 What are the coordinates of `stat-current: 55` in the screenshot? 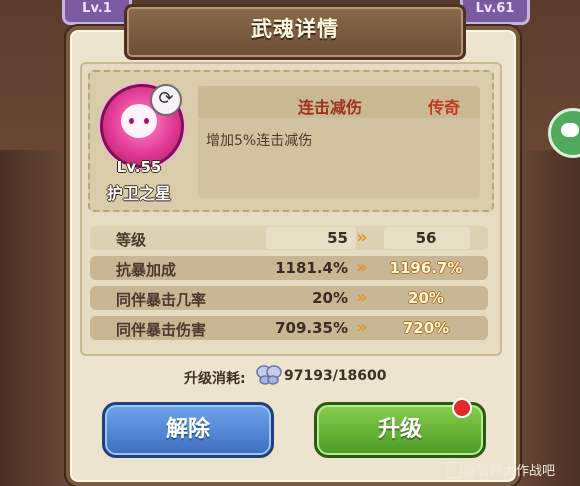 It's located at (337, 238).